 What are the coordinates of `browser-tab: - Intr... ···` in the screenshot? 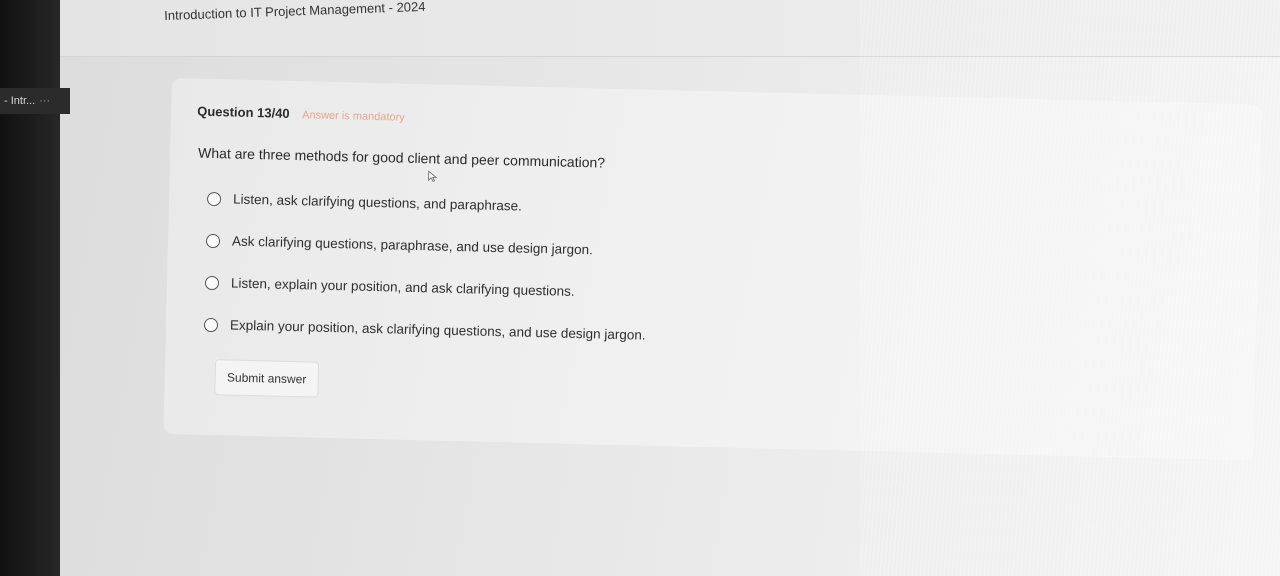 It's located at (35, 101).